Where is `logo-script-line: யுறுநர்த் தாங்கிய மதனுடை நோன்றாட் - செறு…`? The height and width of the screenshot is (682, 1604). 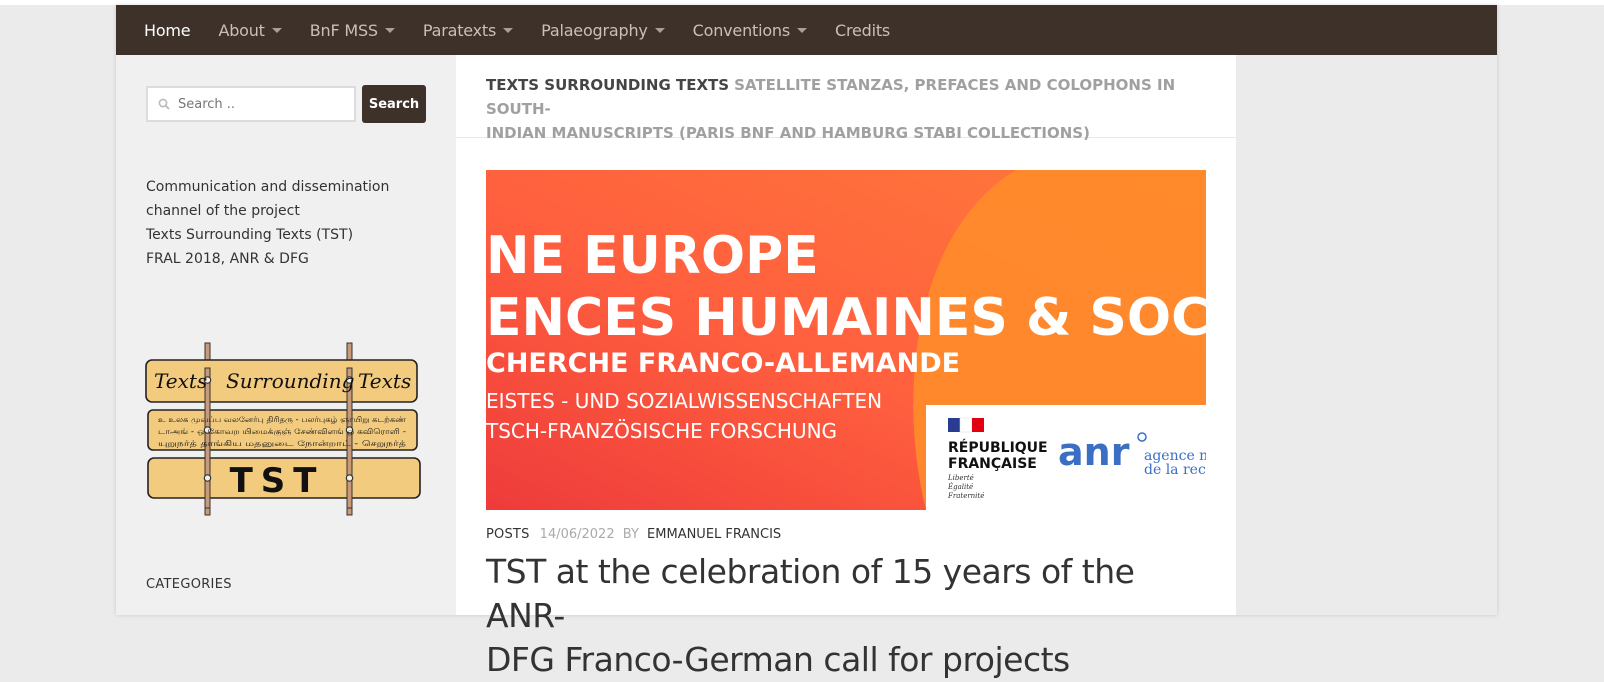 logo-script-line: யுறுநர்த் தாங்கிய மதனுடை நோன்றாட் - செறு… is located at coordinates (282, 444).